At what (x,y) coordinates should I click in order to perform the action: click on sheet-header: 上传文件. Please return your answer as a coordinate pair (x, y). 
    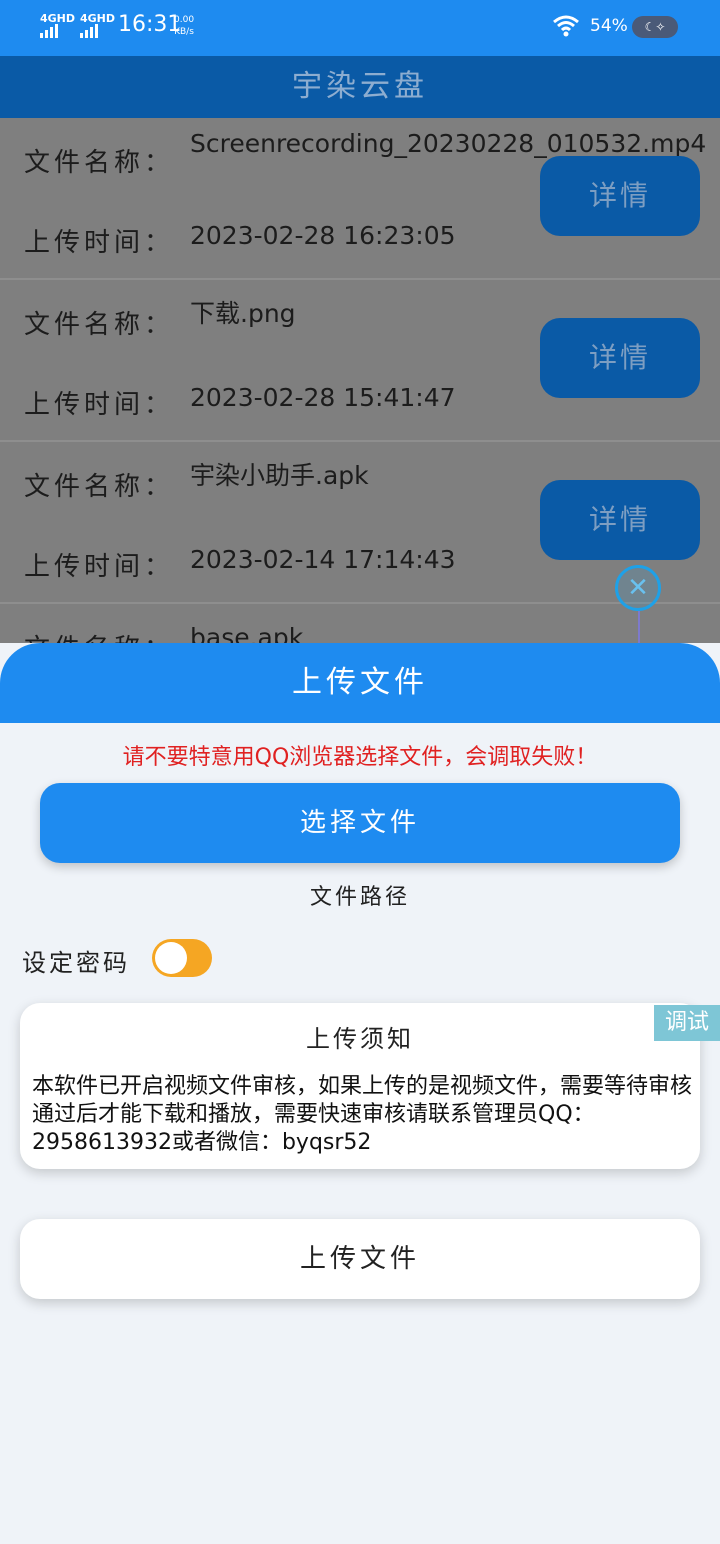
    Looking at the image, I should click on (360, 683).